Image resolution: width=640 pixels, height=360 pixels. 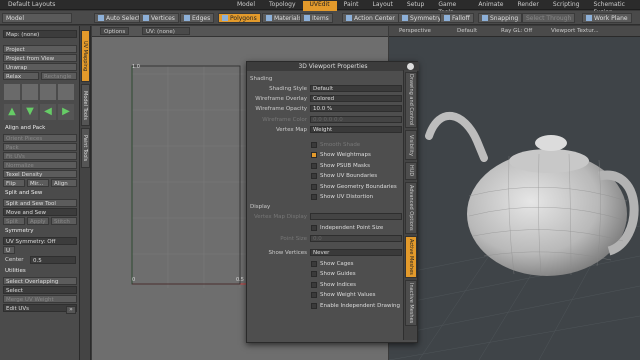 What do you see at coordinates (166, 31) in the screenshot?
I see `uv-map-select: UV: (none)` at bounding box center [166, 31].